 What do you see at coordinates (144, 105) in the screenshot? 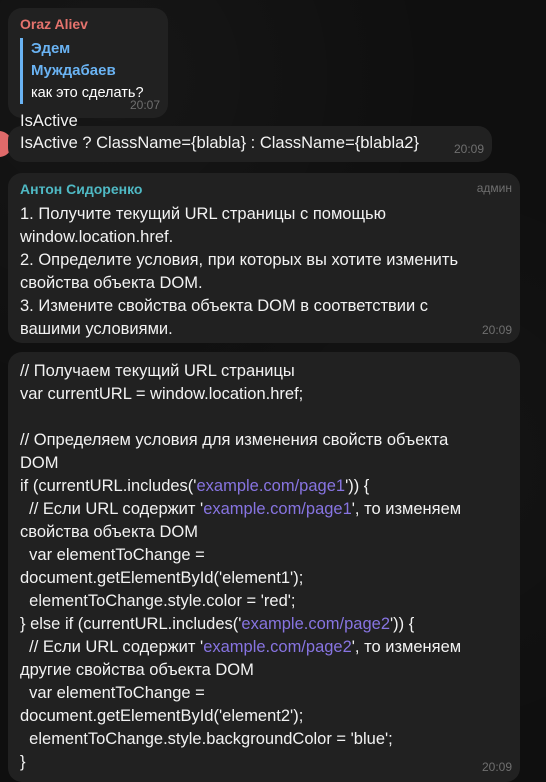
I see `message-time: 20:07` at bounding box center [144, 105].